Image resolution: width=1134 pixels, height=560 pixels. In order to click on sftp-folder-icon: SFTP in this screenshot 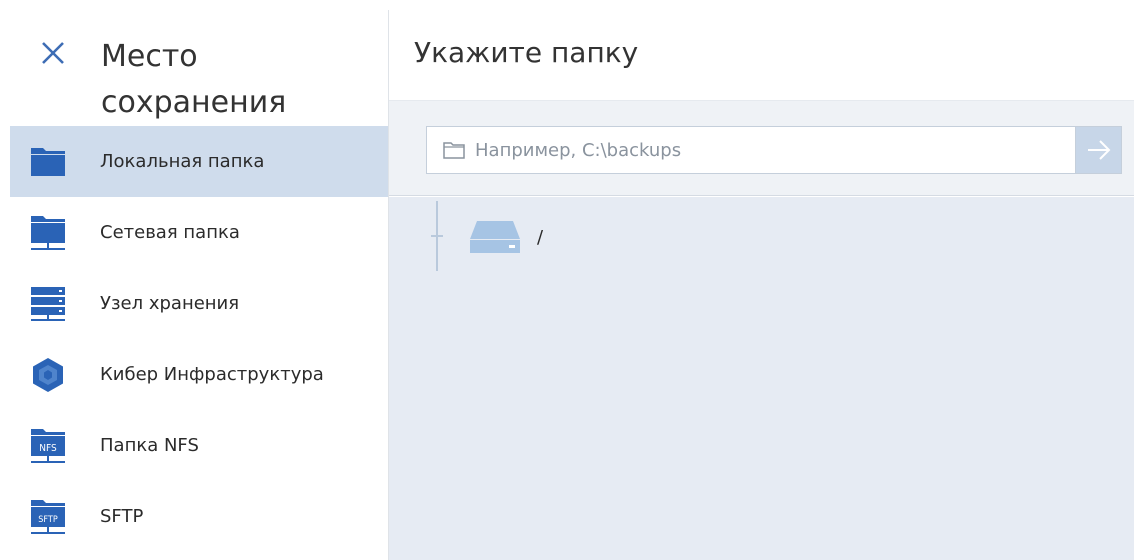, I will do `click(48, 517)`.